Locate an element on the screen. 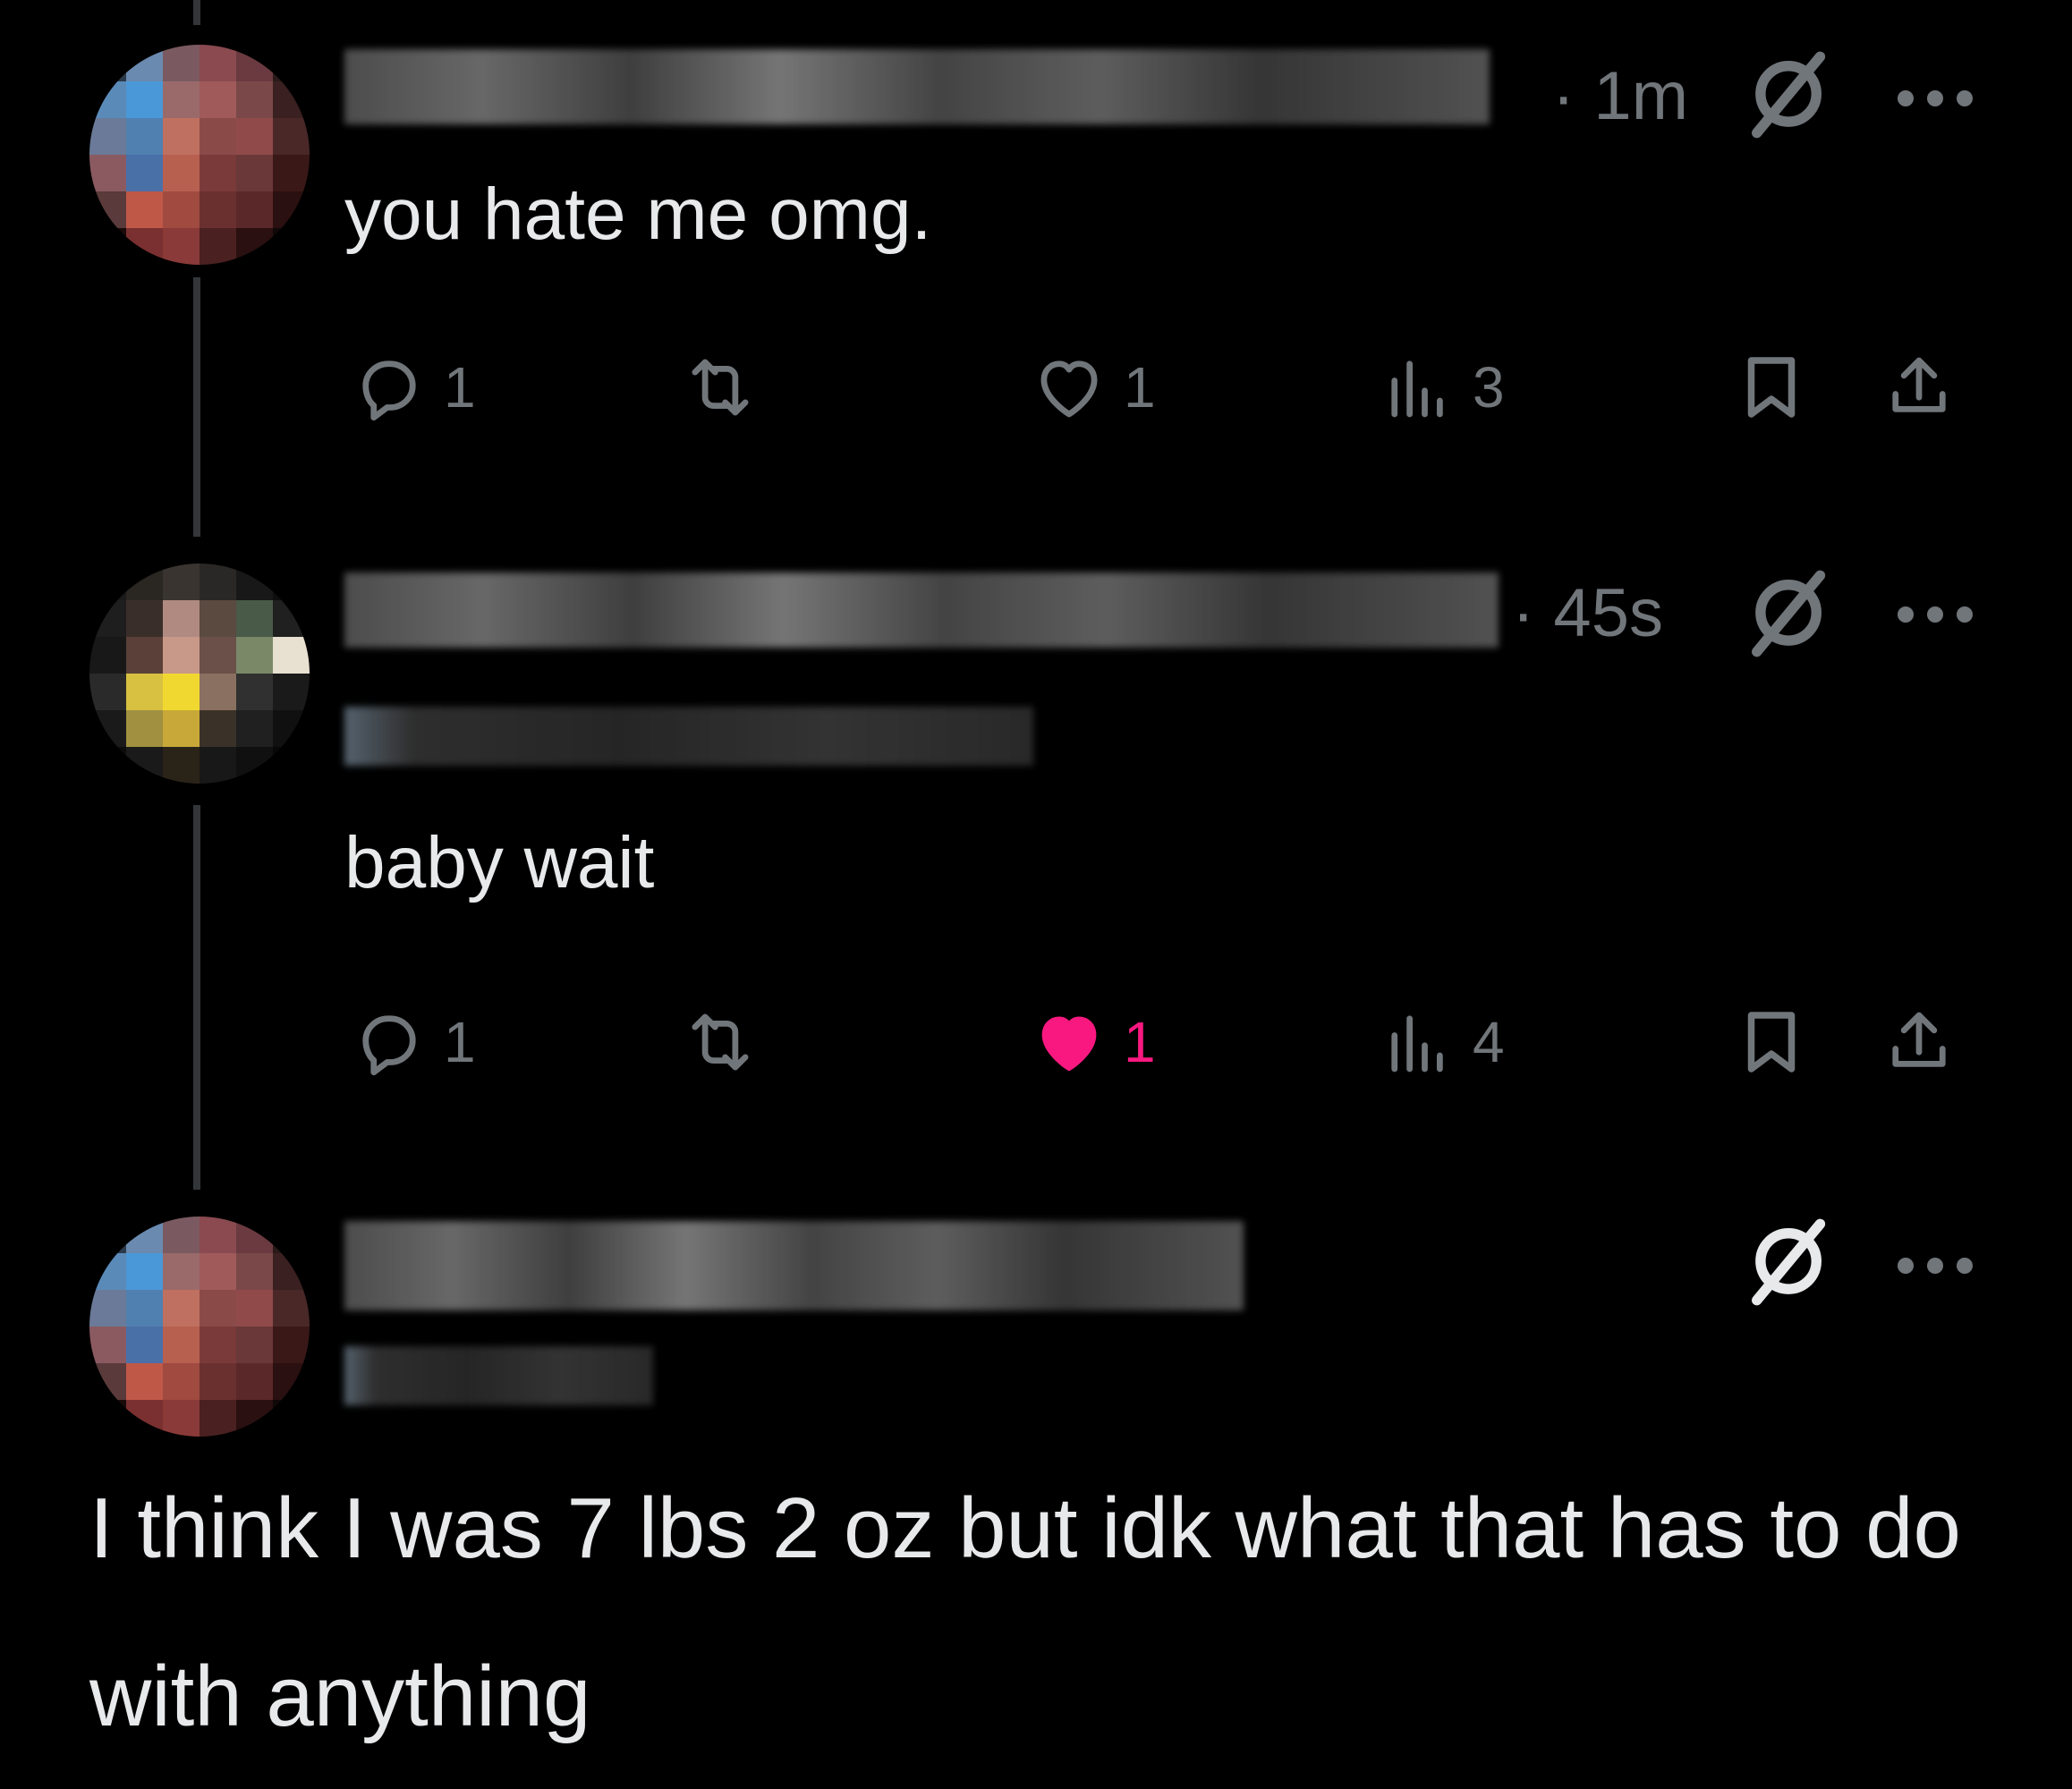  post-actions: 1 1 3 is located at coordinates (1163, 387).